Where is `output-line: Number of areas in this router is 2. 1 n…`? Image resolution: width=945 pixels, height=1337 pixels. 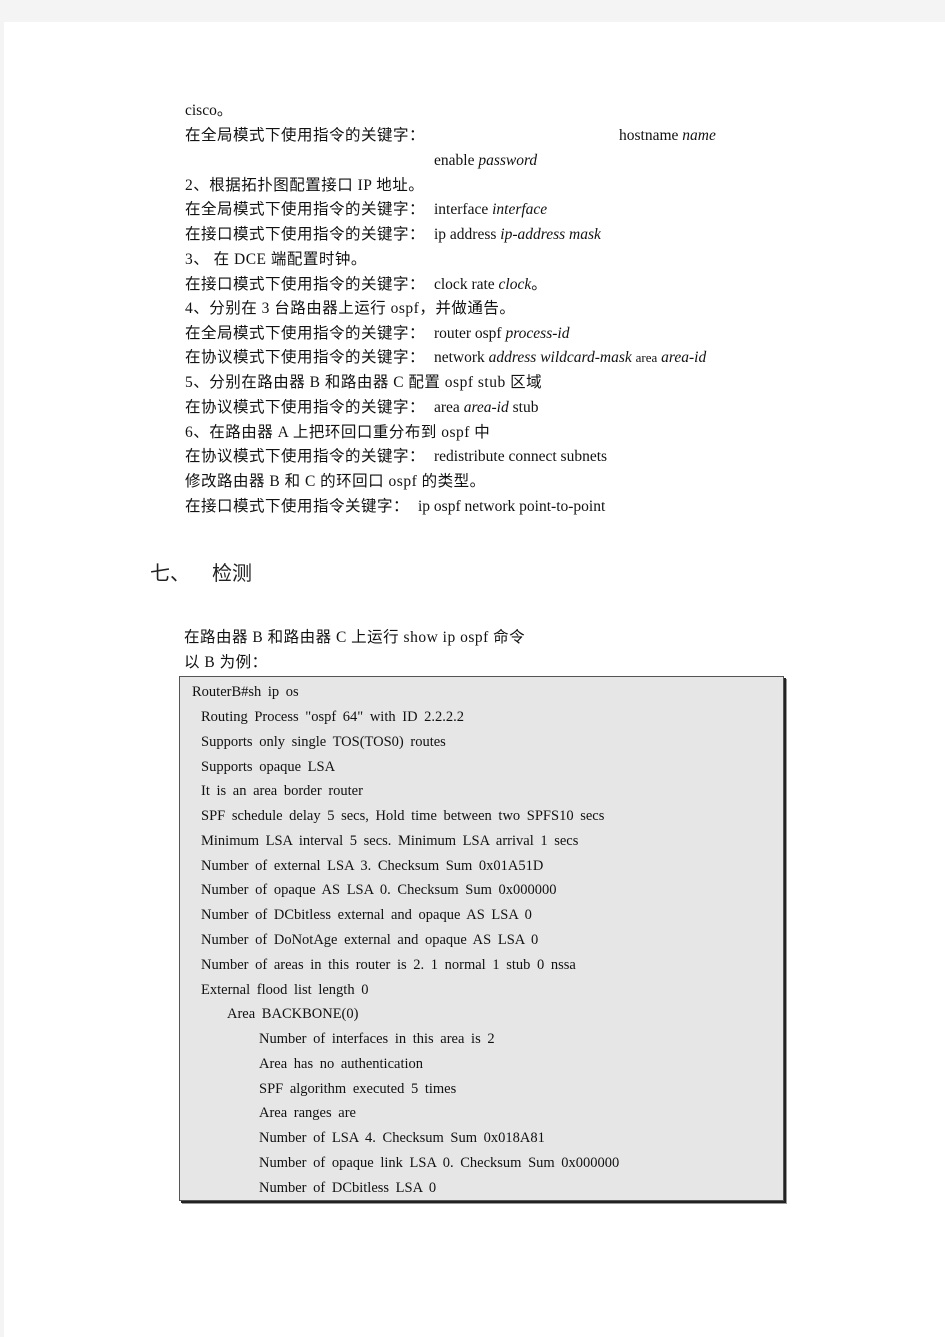 output-line: Number of areas in this router is 2. 1 n… is located at coordinates (388, 965).